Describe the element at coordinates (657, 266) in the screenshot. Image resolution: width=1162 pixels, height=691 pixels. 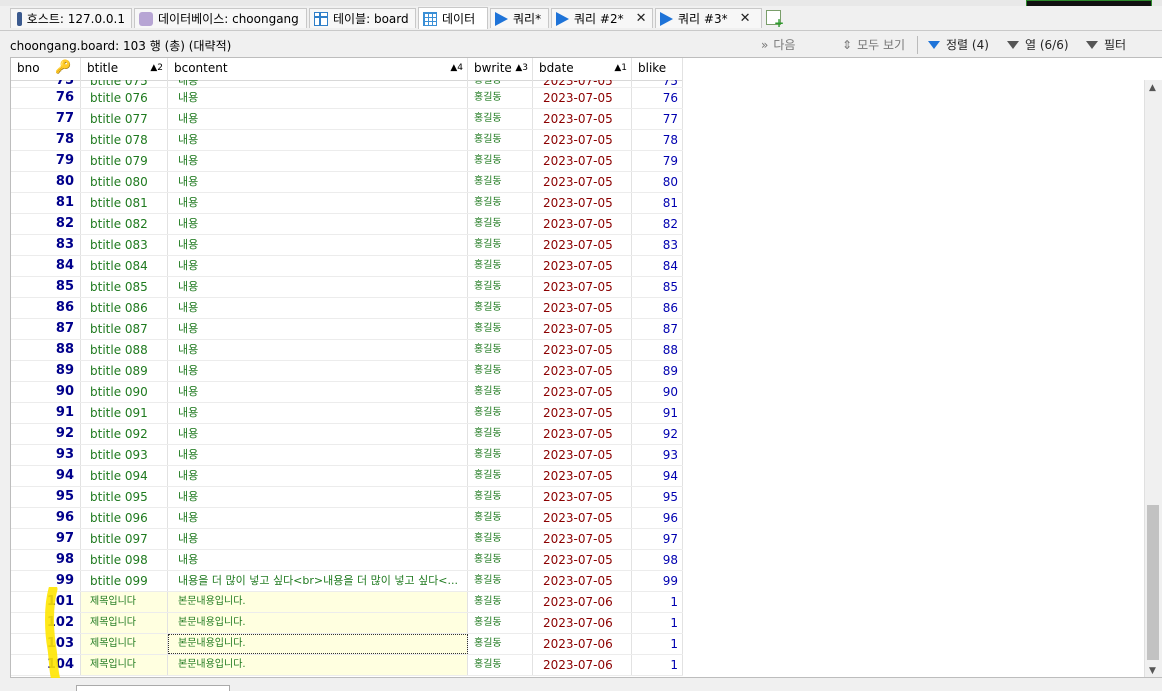
I see `cell-blike: 84` at that location.